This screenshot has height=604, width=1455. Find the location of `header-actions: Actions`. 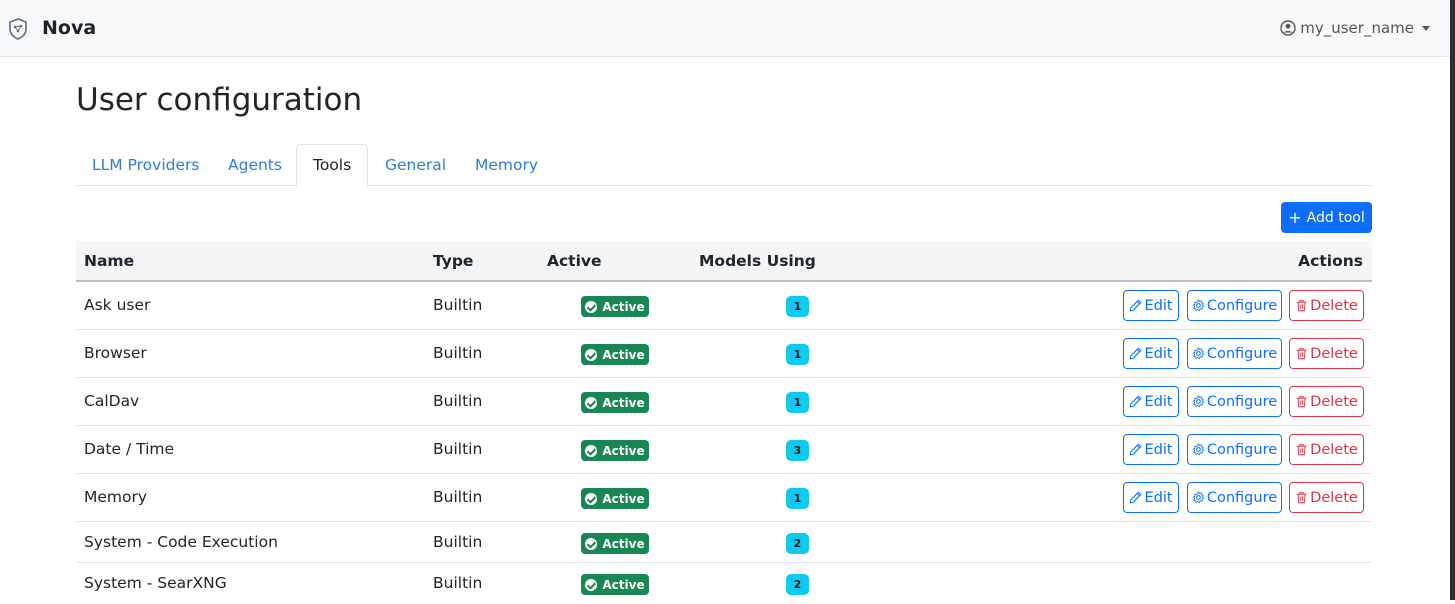

header-actions: Actions is located at coordinates (1330, 261).